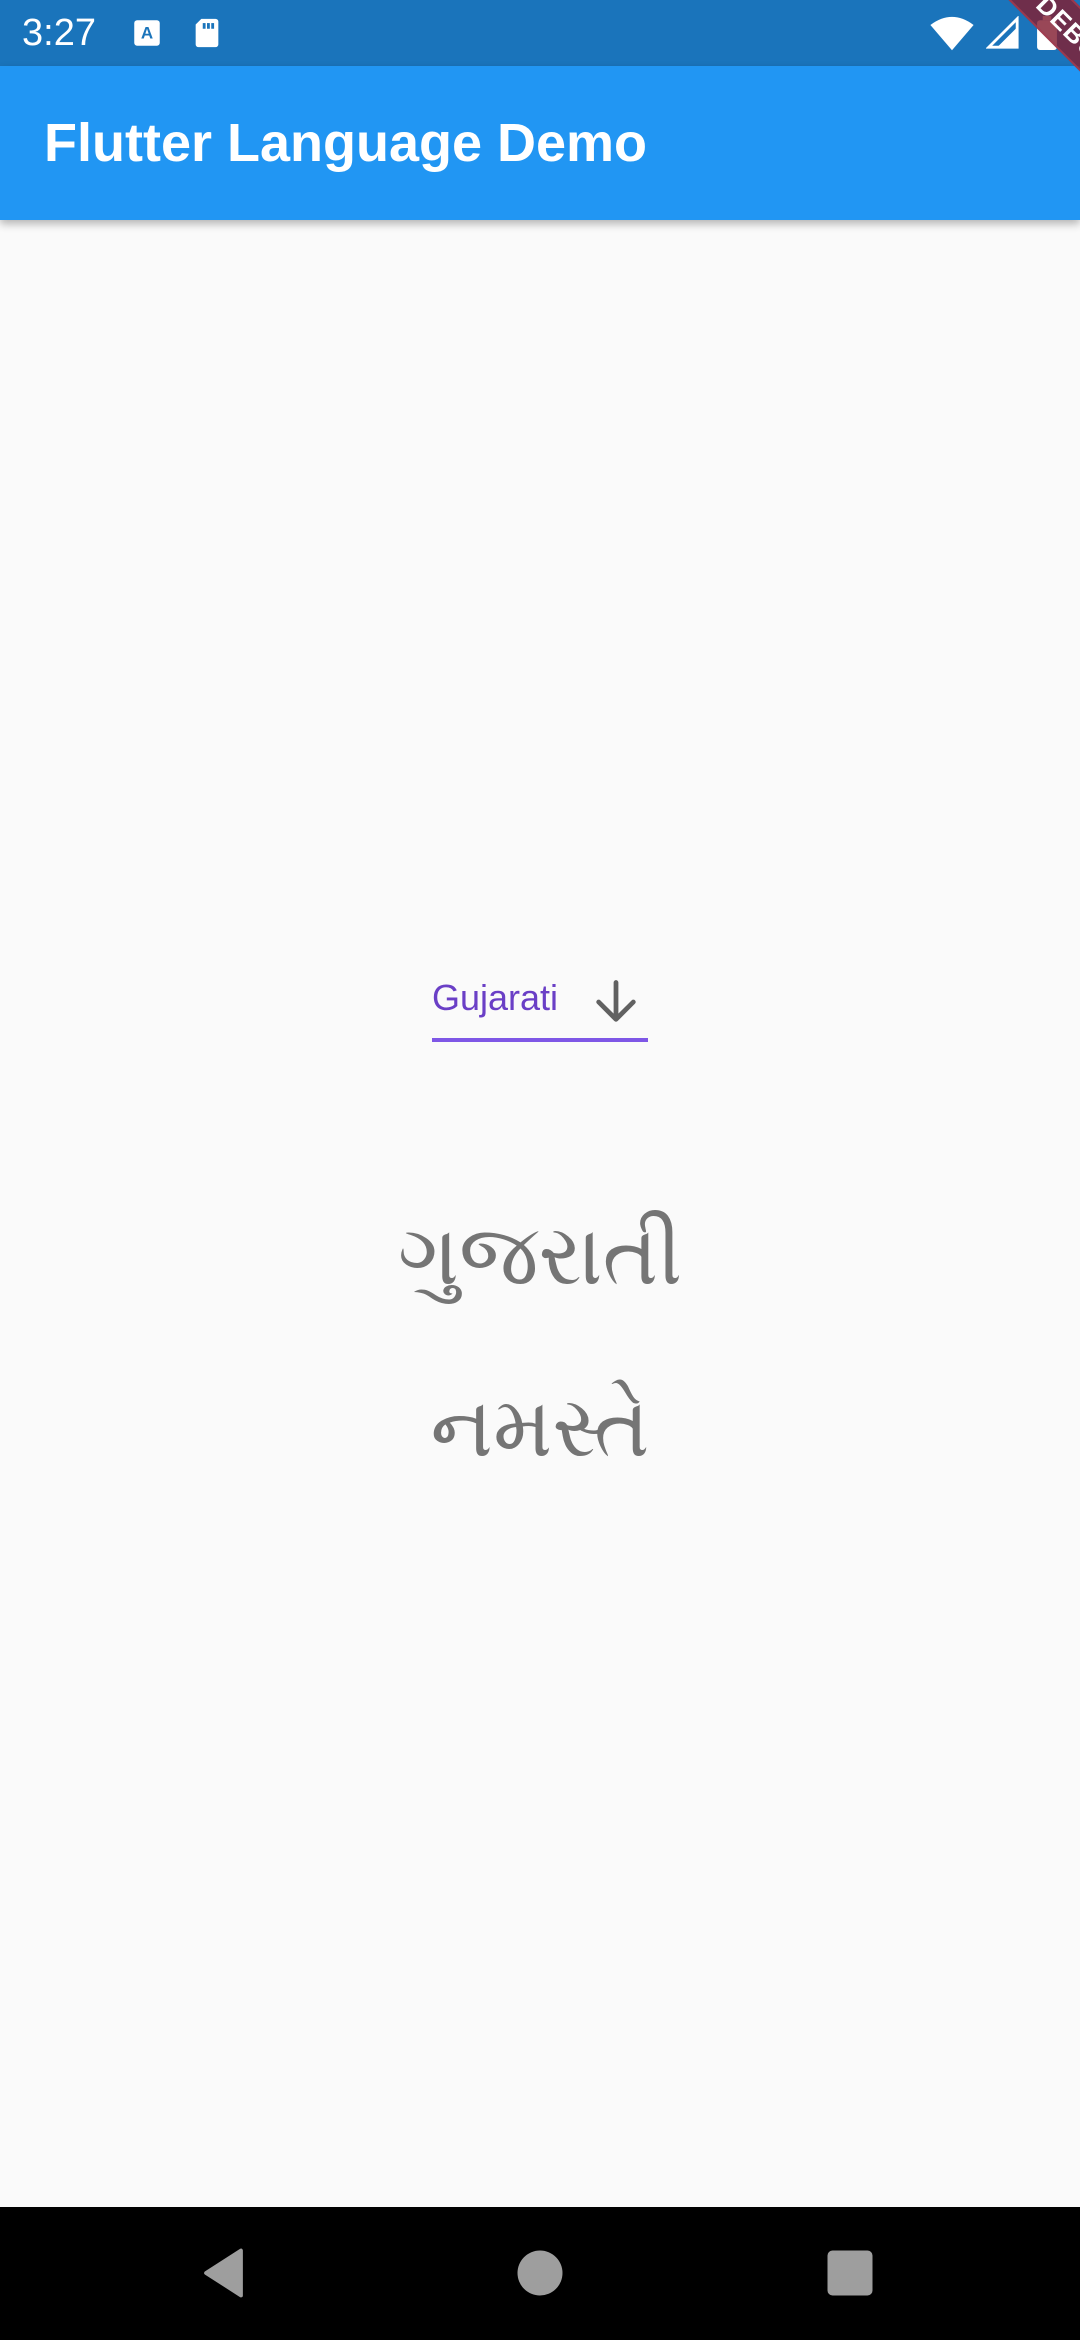  I want to click on text-input-icon: A, so click(147, 33).